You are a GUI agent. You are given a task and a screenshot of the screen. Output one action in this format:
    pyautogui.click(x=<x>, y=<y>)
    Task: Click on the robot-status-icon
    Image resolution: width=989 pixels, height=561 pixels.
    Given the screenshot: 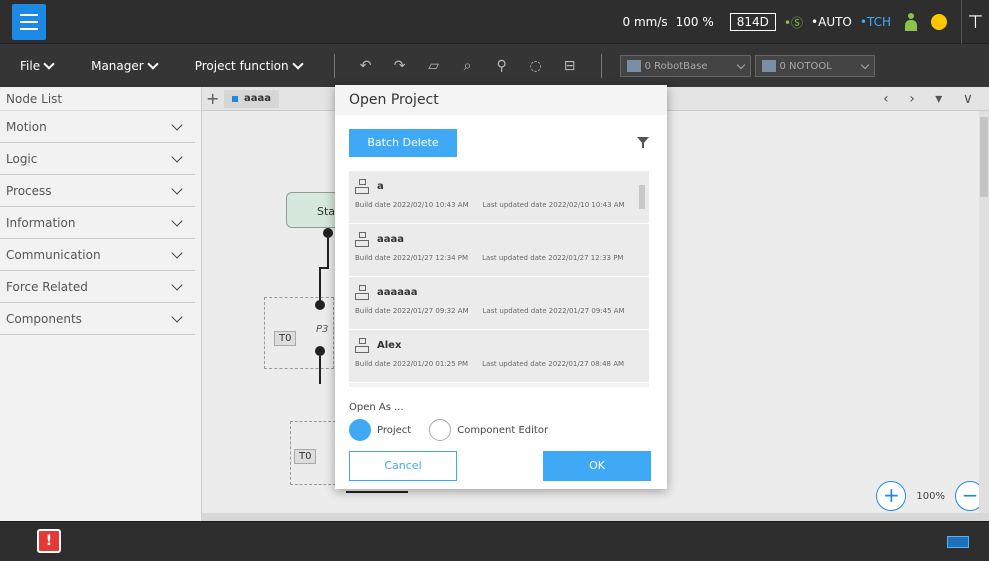 What is the action you would take?
    pyautogui.click(x=911, y=22)
    